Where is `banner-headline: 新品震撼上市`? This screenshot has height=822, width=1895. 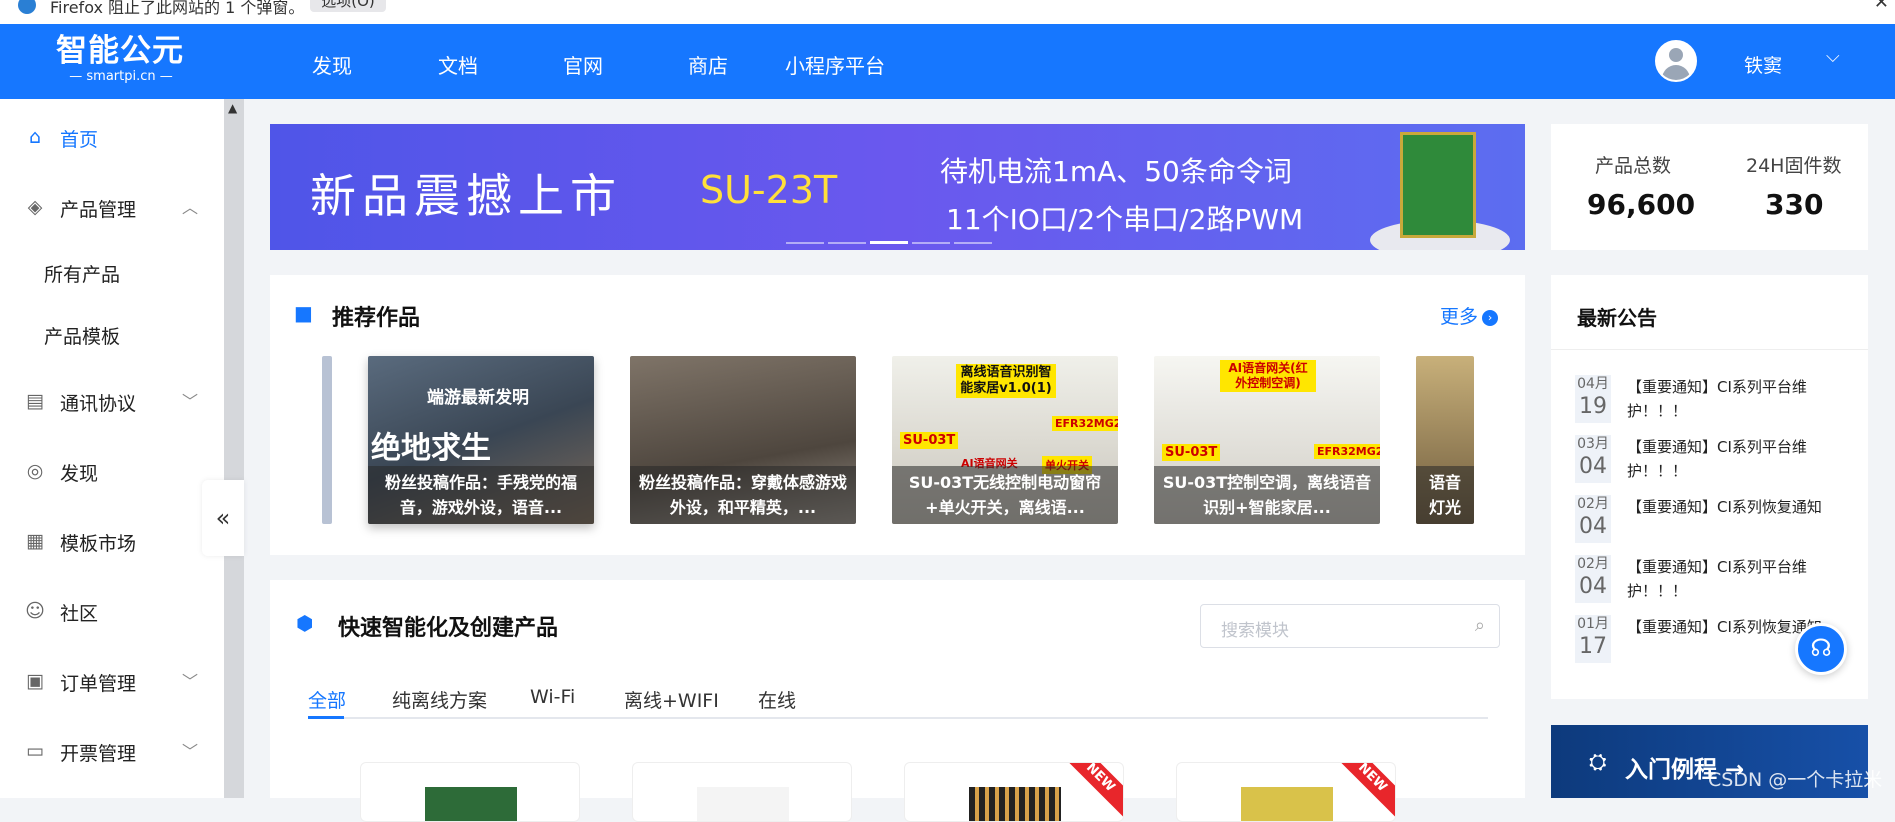 banner-headline: 新品震撼上市 is located at coordinates (466, 196).